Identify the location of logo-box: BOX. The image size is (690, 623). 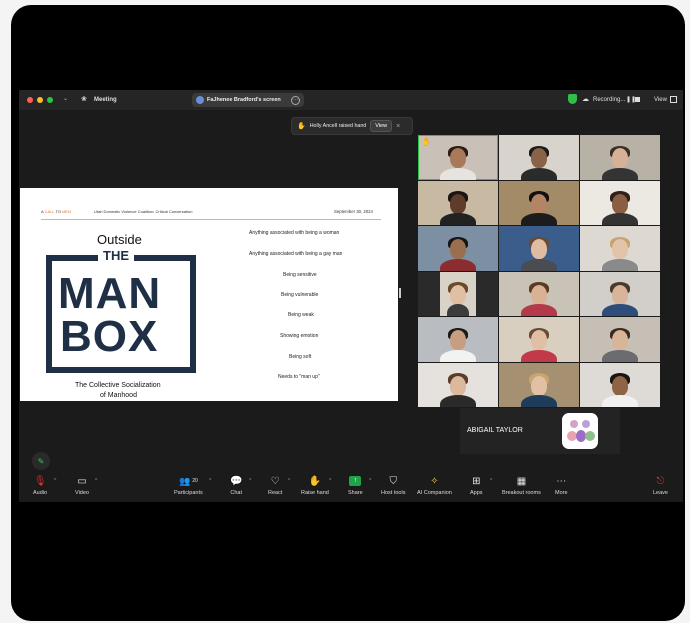
(109, 336).